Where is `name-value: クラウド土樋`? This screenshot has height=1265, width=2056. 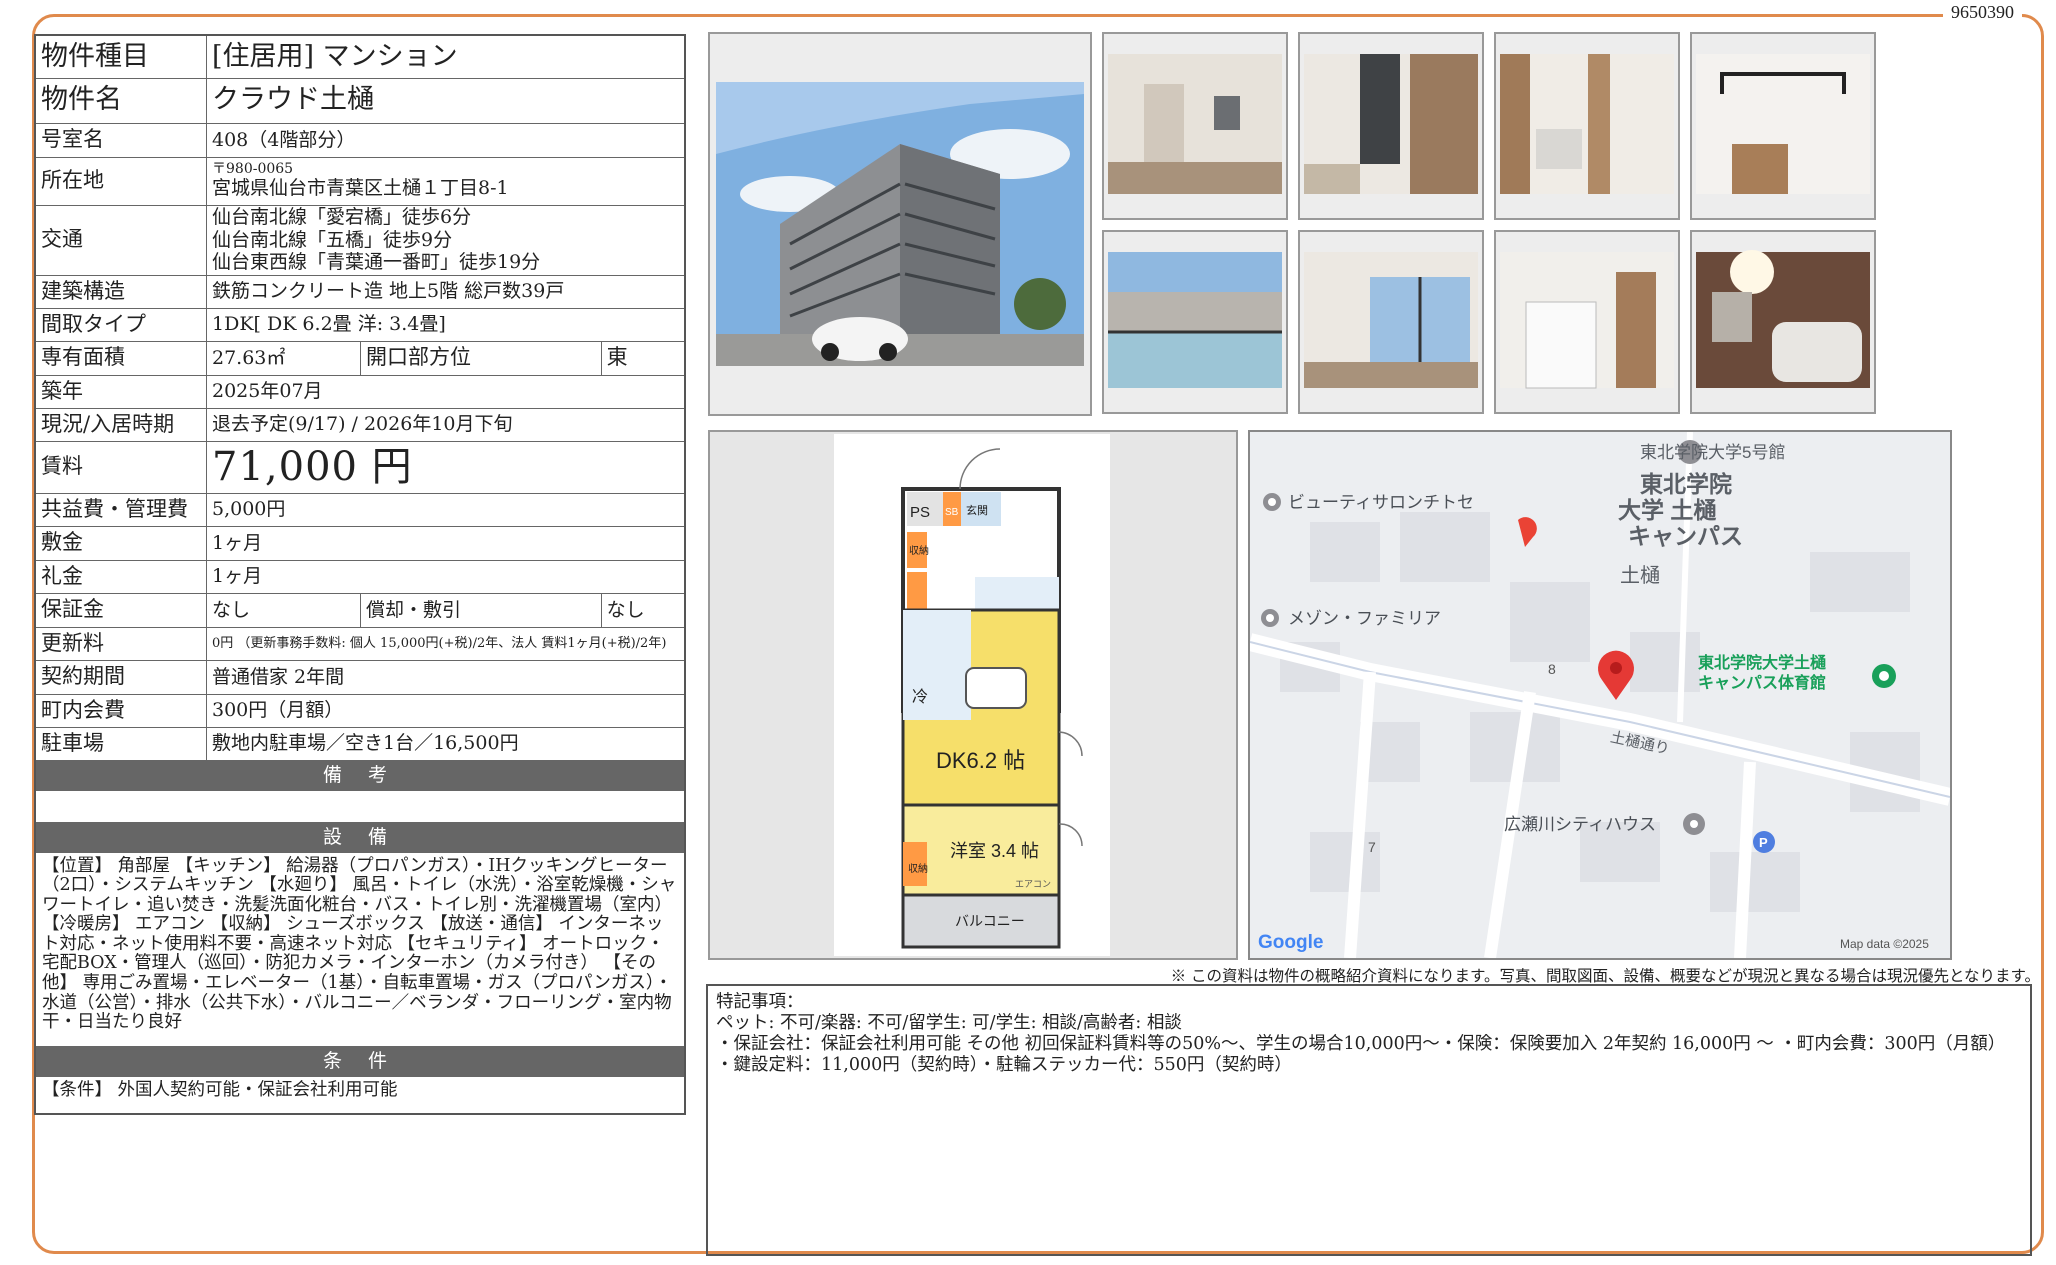 name-value: クラウド土樋 is located at coordinates (446, 100).